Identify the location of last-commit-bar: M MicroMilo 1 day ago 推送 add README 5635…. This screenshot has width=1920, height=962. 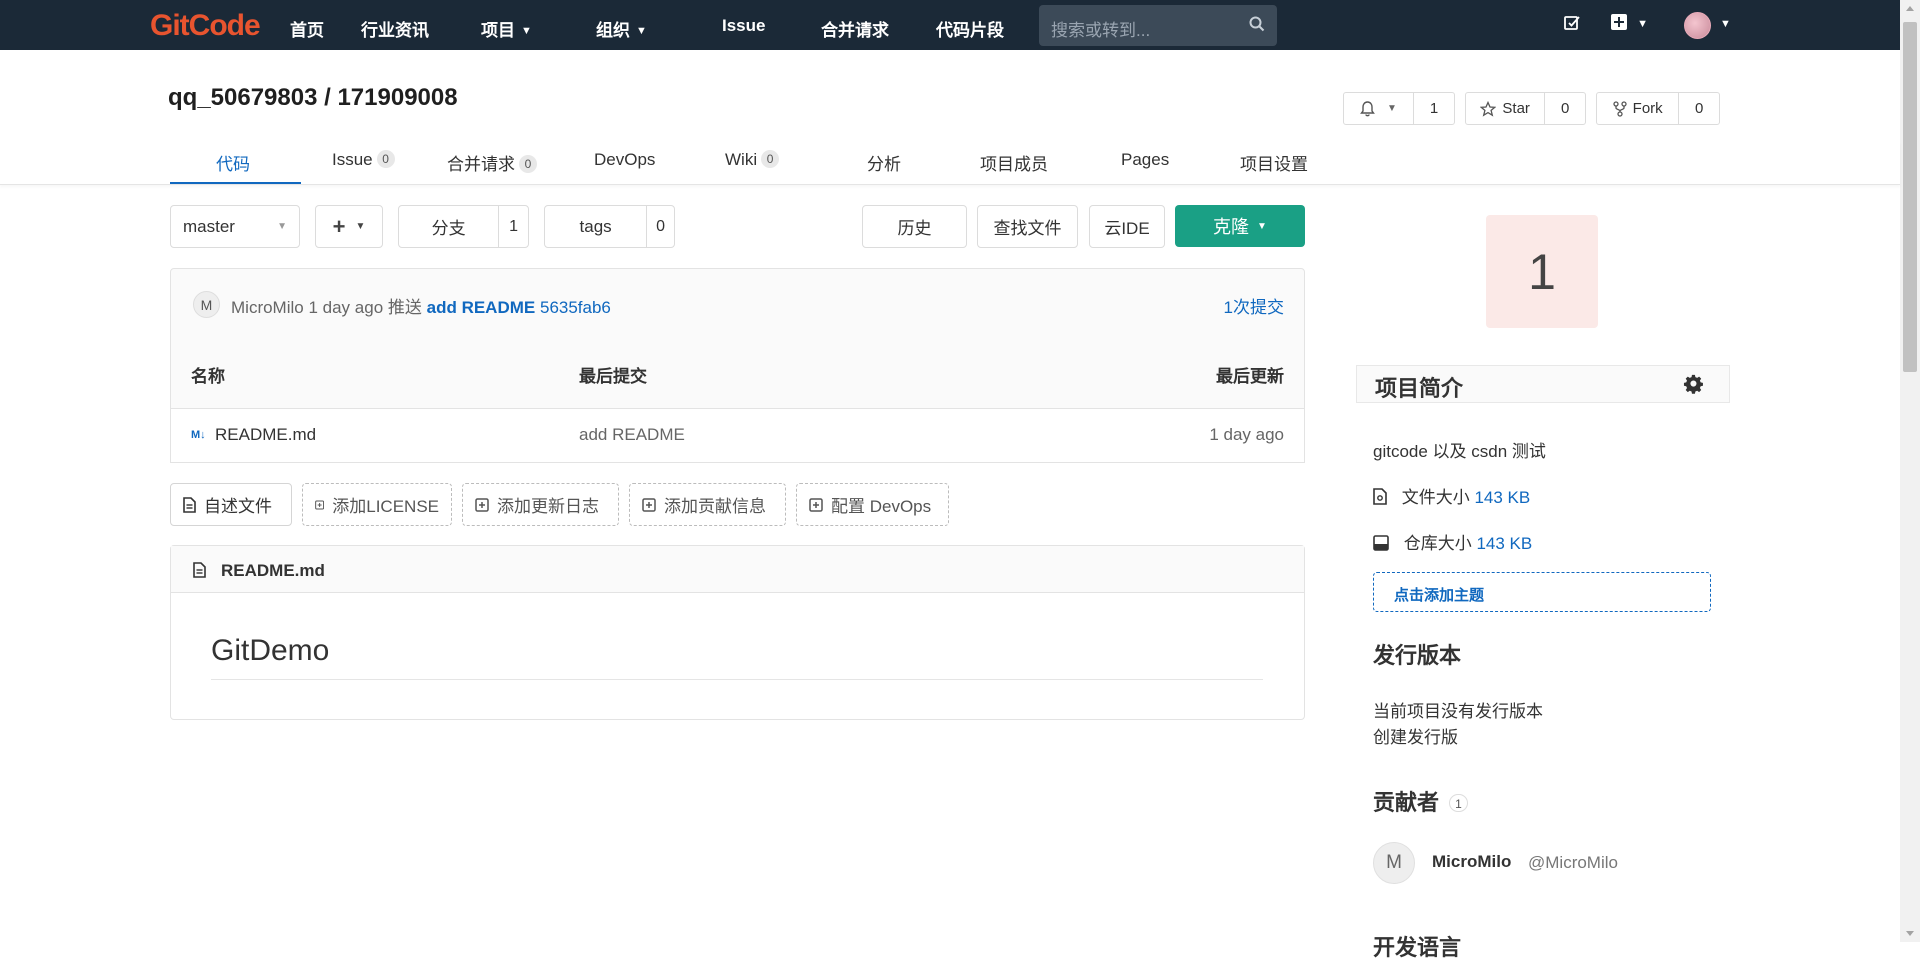
(737, 303).